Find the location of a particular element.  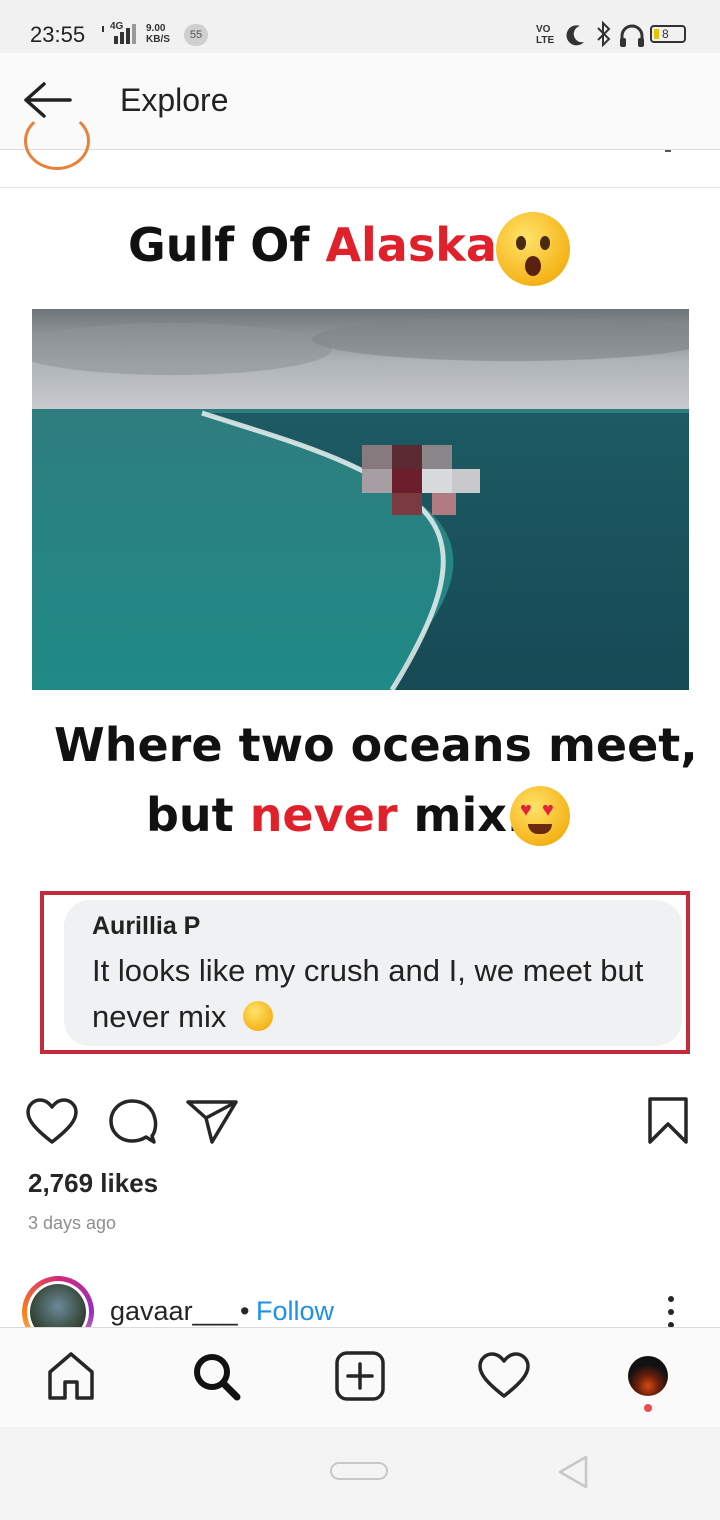

nav-add is located at coordinates (360, 1376).